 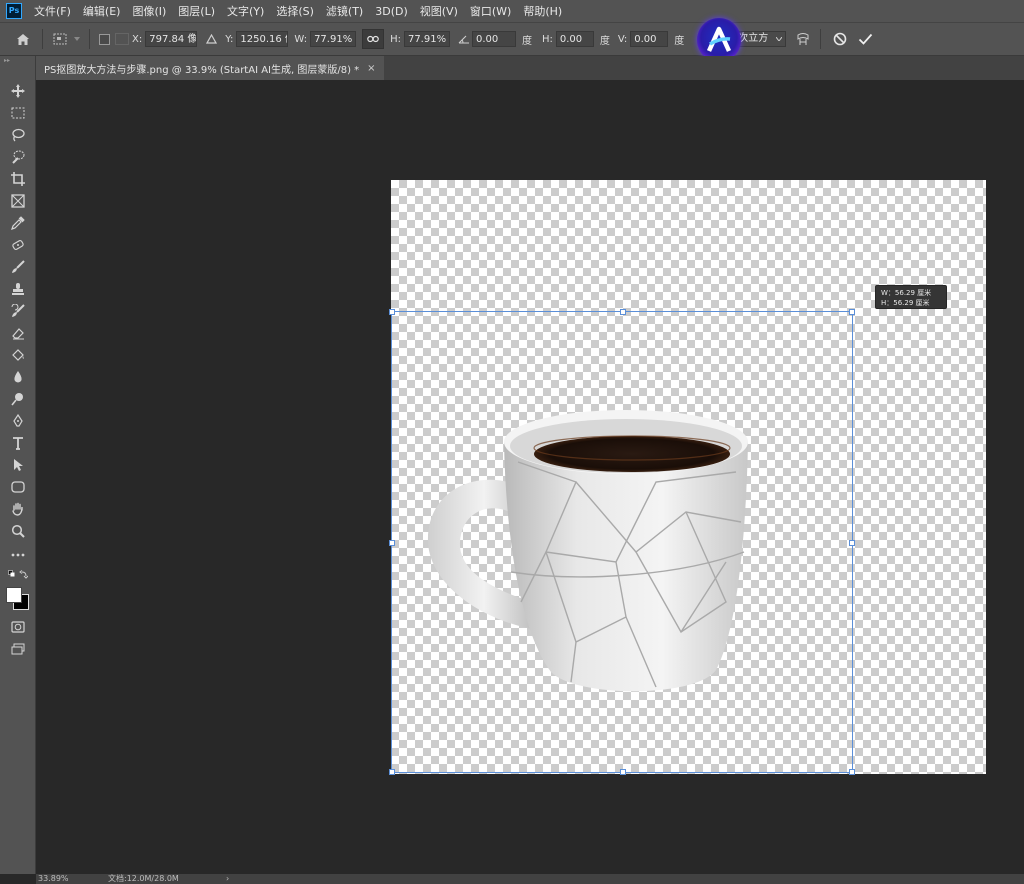 What do you see at coordinates (547, 39) in the screenshot?
I see `hskew-label: H:` at bounding box center [547, 39].